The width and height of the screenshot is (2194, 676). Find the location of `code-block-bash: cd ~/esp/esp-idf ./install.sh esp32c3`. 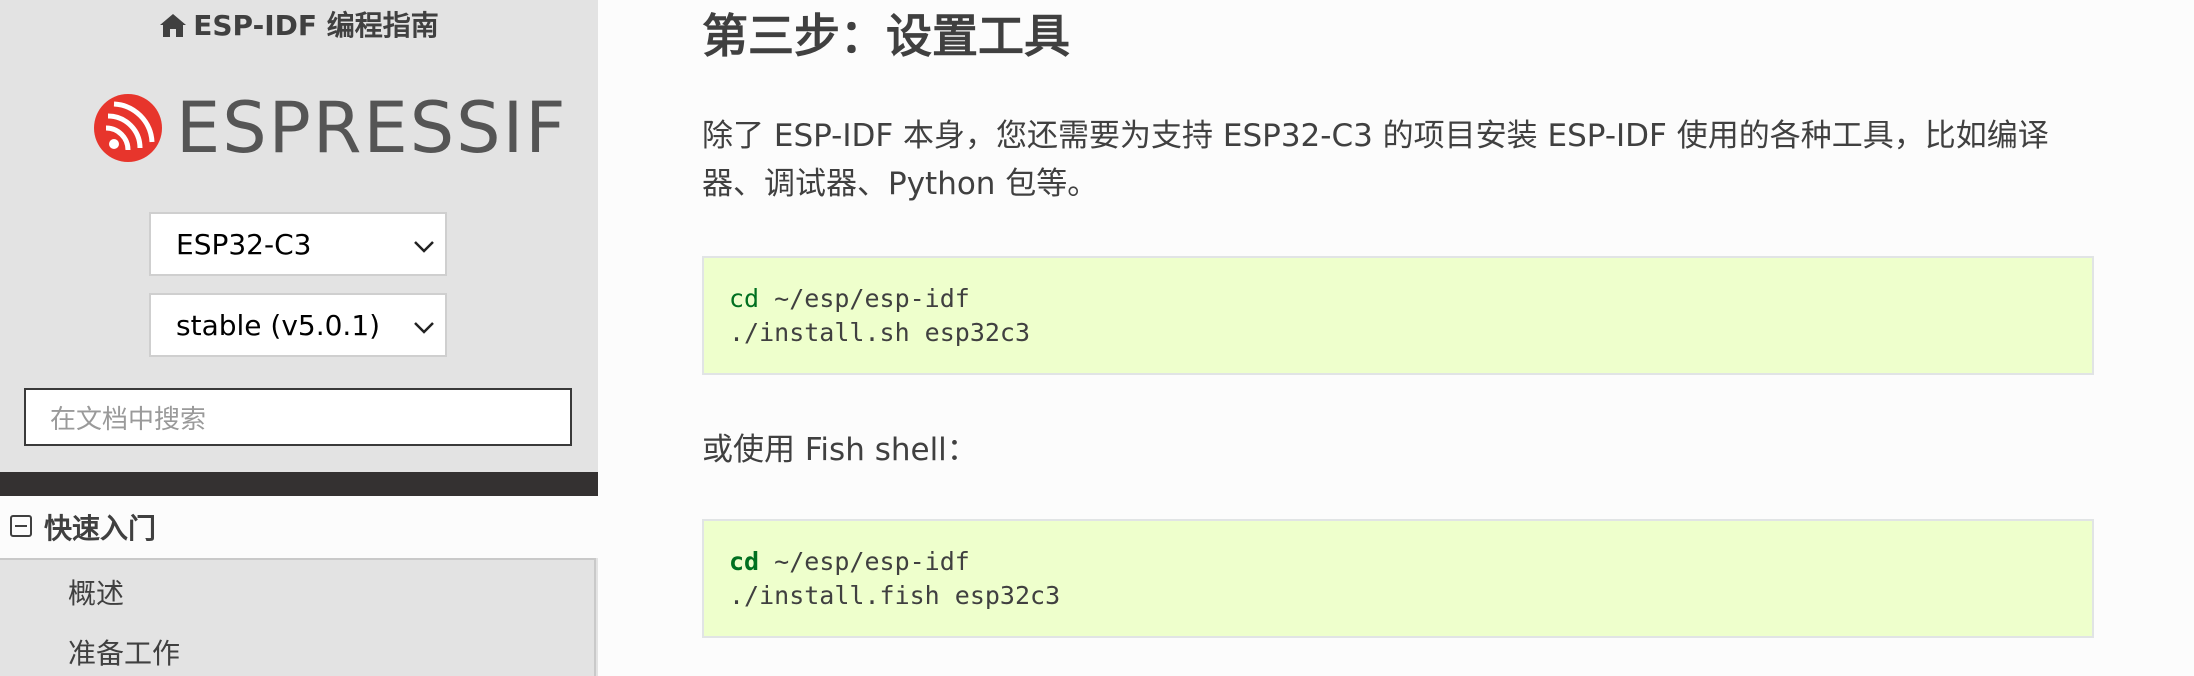

code-block-bash: cd ~/esp/esp-idf ./install.sh esp32c3 is located at coordinates (1398, 315).